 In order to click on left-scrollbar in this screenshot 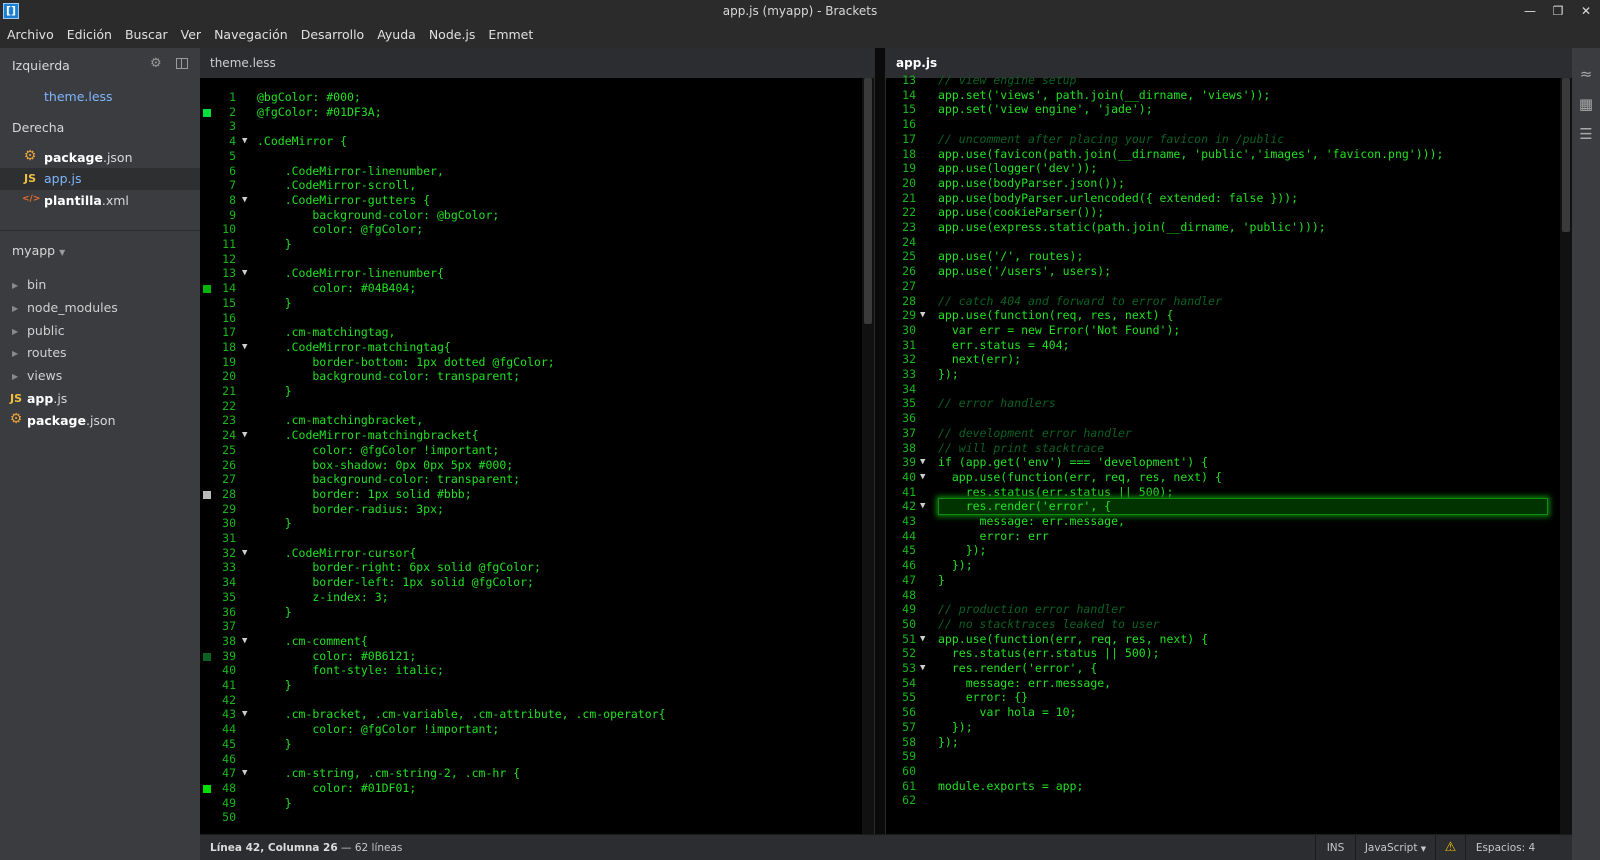, I will do `click(868, 456)`.